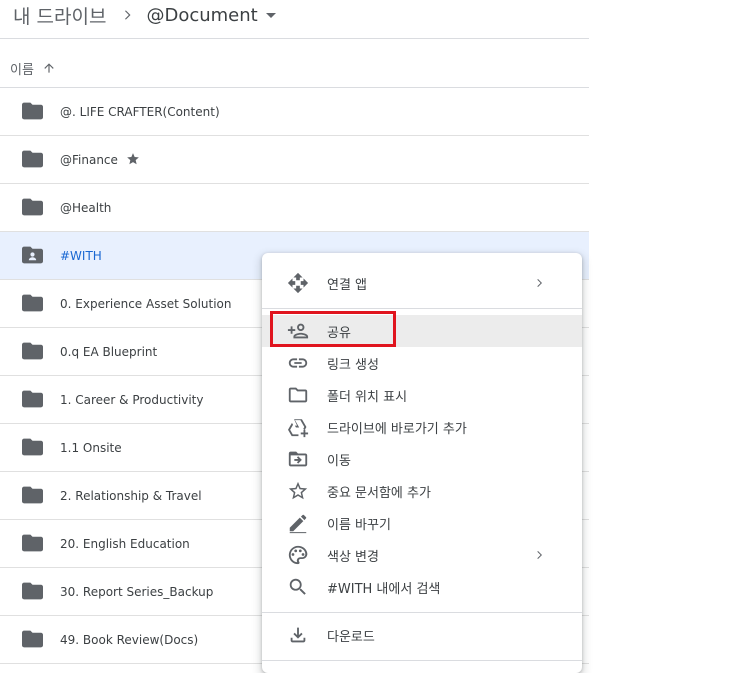  What do you see at coordinates (294, 160) in the screenshot?
I see `file-row: @Finance` at bounding box center [294, 160].